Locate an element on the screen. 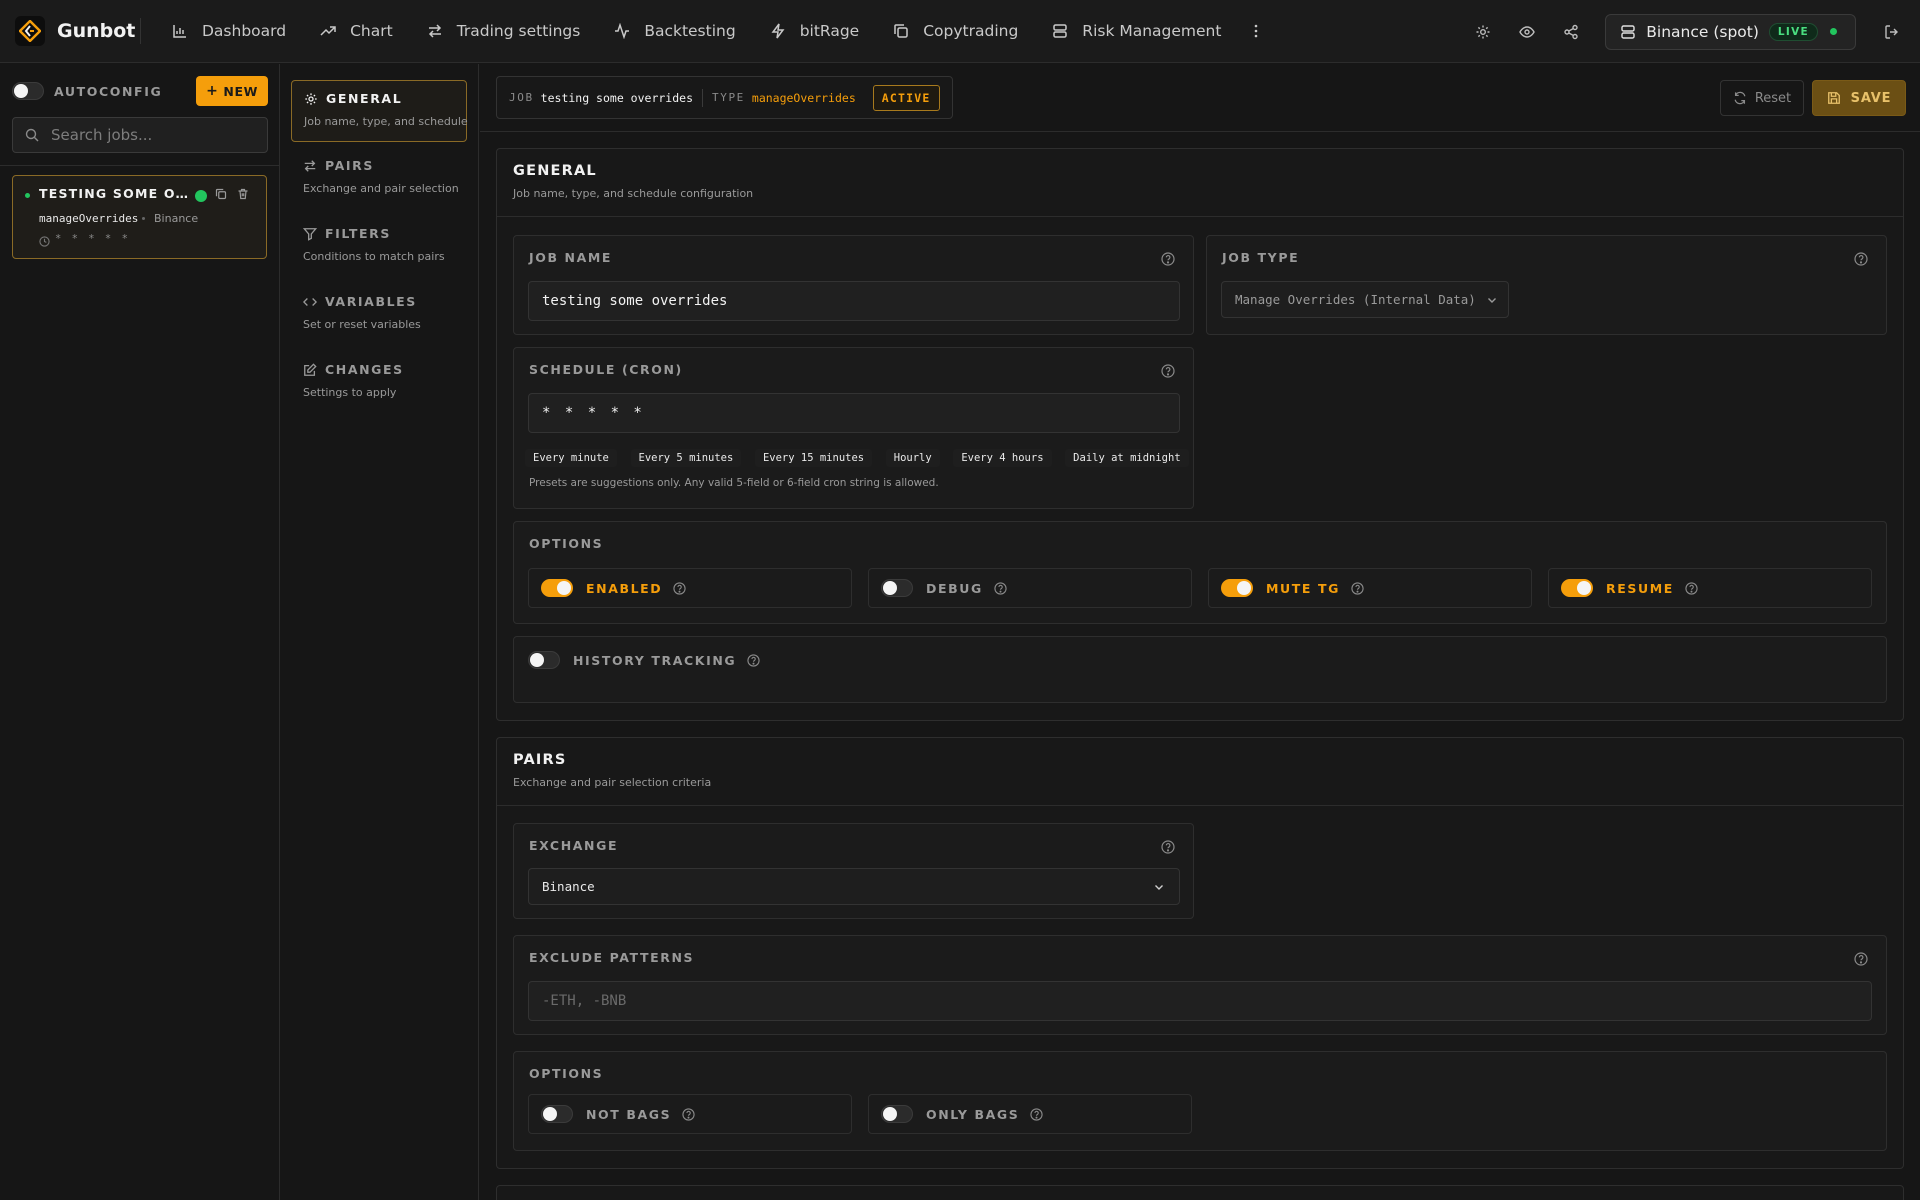 Image resolution: width=1920 pixels, height=1200 pixels. brand-divider is located at coordinates (140, 31).